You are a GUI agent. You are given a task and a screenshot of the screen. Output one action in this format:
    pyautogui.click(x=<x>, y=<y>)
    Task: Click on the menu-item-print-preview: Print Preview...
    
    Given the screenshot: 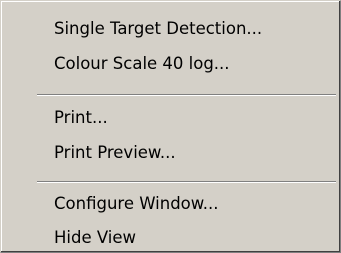 What is the action you would take?
    pyautogui.click(x=115, y=153)
    